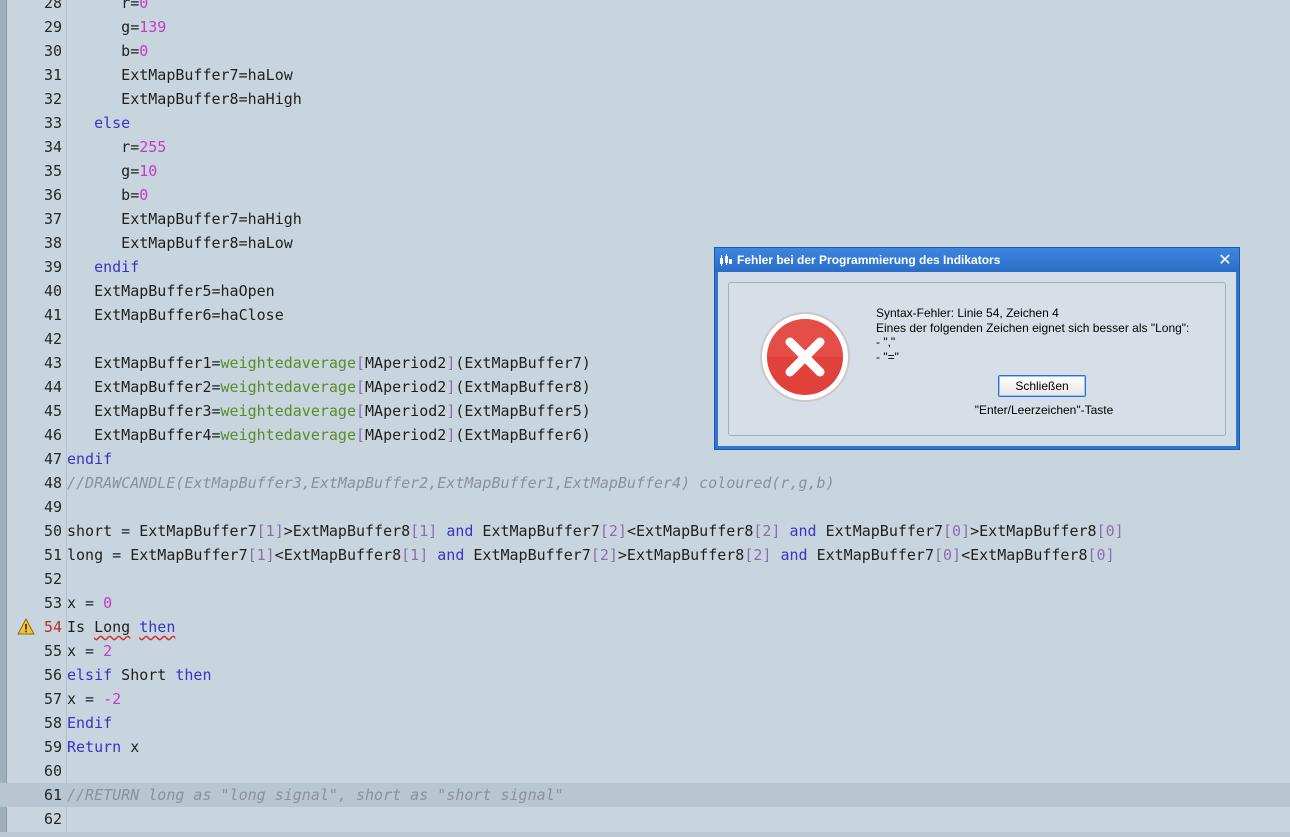 Image resolution: width=1290 pixels, height=837 pixels. What do you see at coordinates (645, 51) in the screenshot?
I see `code-line: 30 b=0` at bounding box center [645, 51].